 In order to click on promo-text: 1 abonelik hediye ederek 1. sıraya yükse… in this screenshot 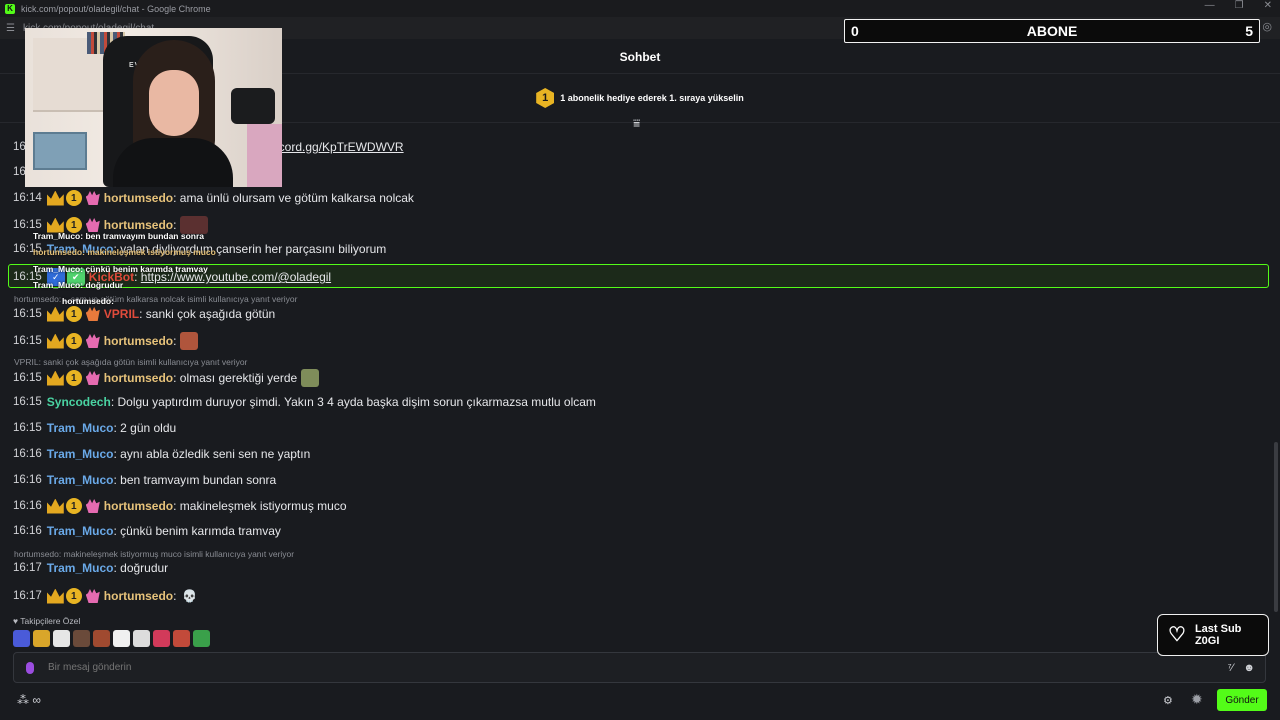, I will do `click(652, 98)`.